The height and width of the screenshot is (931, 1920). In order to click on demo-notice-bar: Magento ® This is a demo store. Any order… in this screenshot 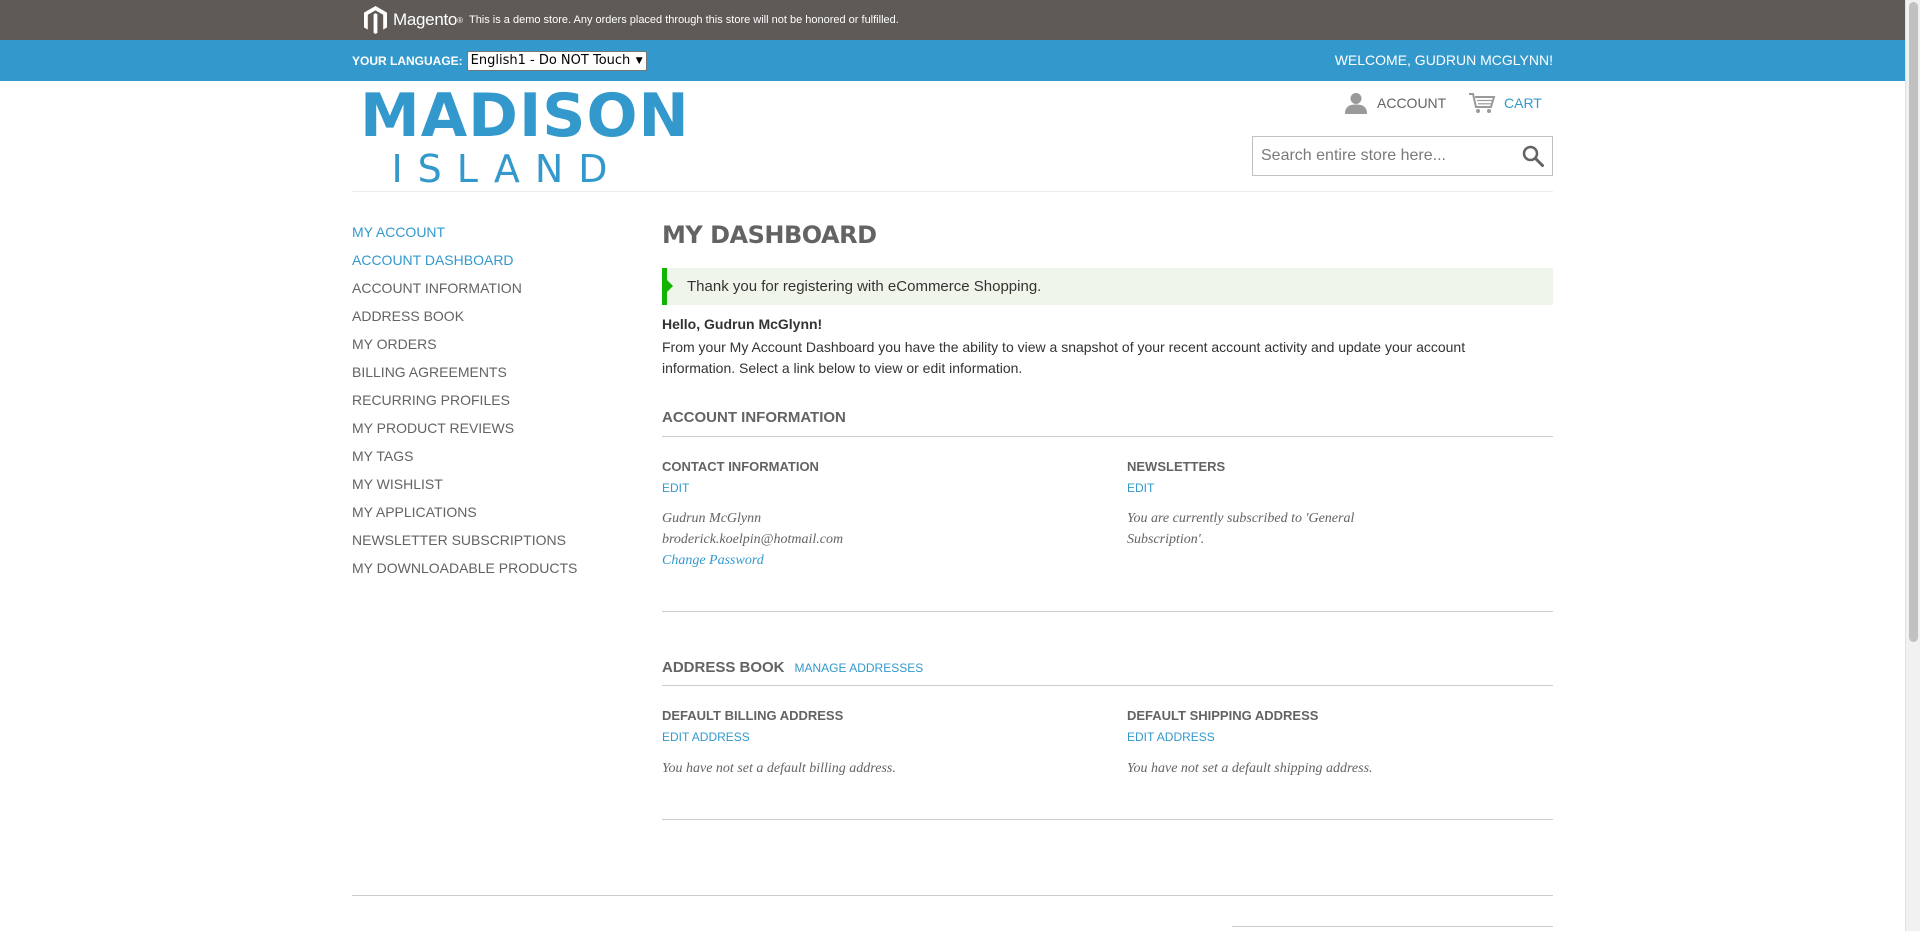, I will do `click(952, 20)`.